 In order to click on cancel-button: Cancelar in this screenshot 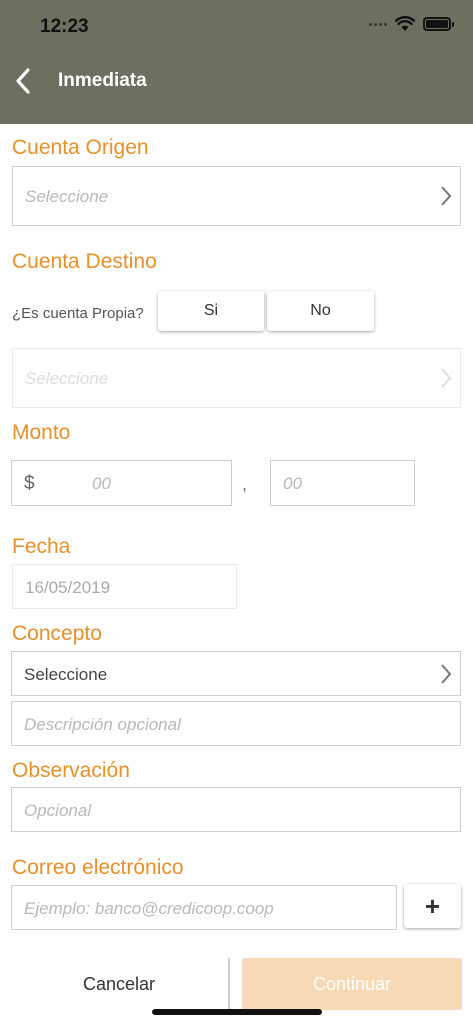, I will do `click(120, 984)`.